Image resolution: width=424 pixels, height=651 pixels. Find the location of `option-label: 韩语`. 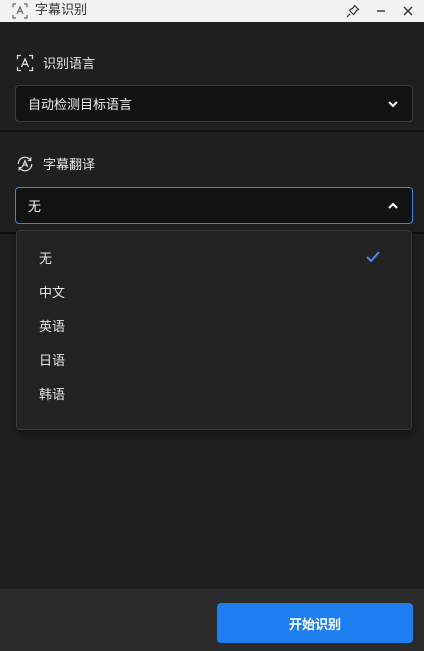

option-label: 韩语 is located at coordinates (52, 395).